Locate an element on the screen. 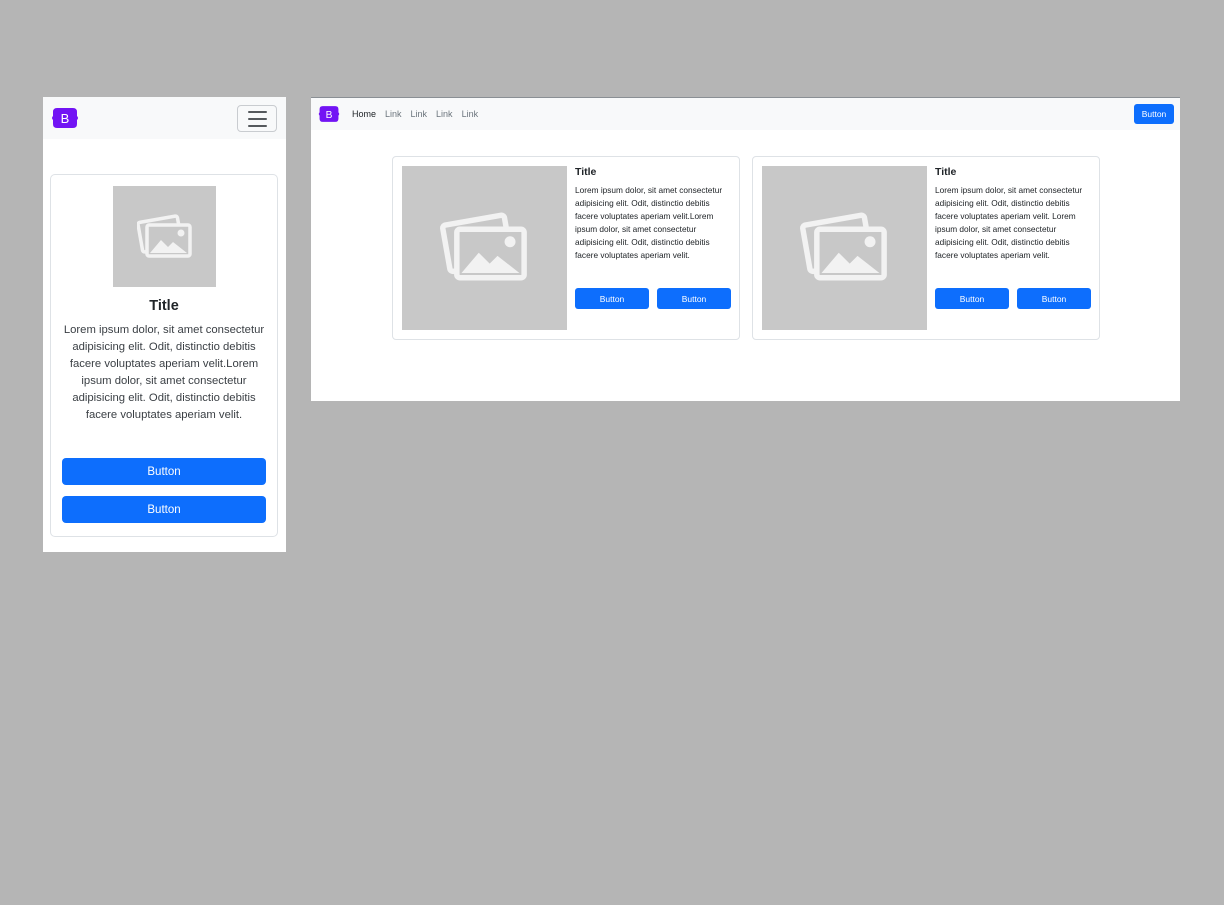 This screenshot has height=905, width=1224. nav-links: Home Link Link Link Link is located at coordinates (415, 114).